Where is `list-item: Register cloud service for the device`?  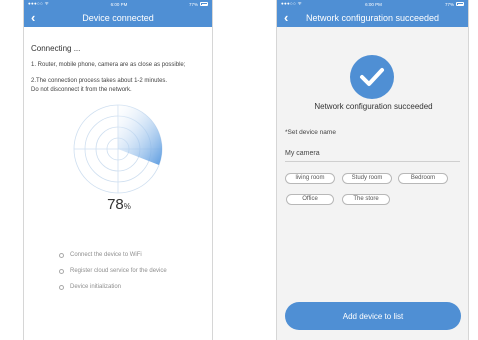
list-item: Register cloud service for the device is located at coordinates (113, 271).